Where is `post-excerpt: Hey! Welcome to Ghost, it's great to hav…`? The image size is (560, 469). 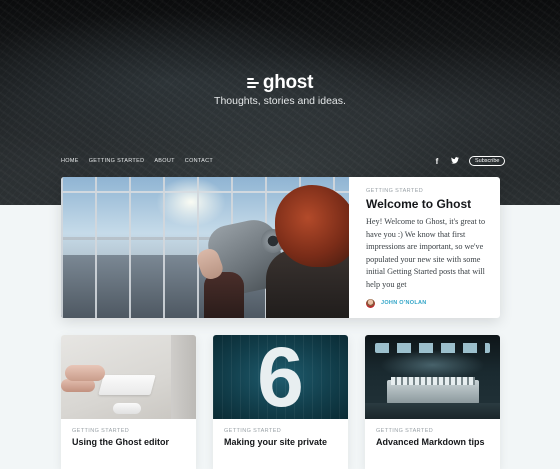
post-excerpt: Hey! Welcome to Ghost, it's great to hav… is located at coordinates (426, 253).